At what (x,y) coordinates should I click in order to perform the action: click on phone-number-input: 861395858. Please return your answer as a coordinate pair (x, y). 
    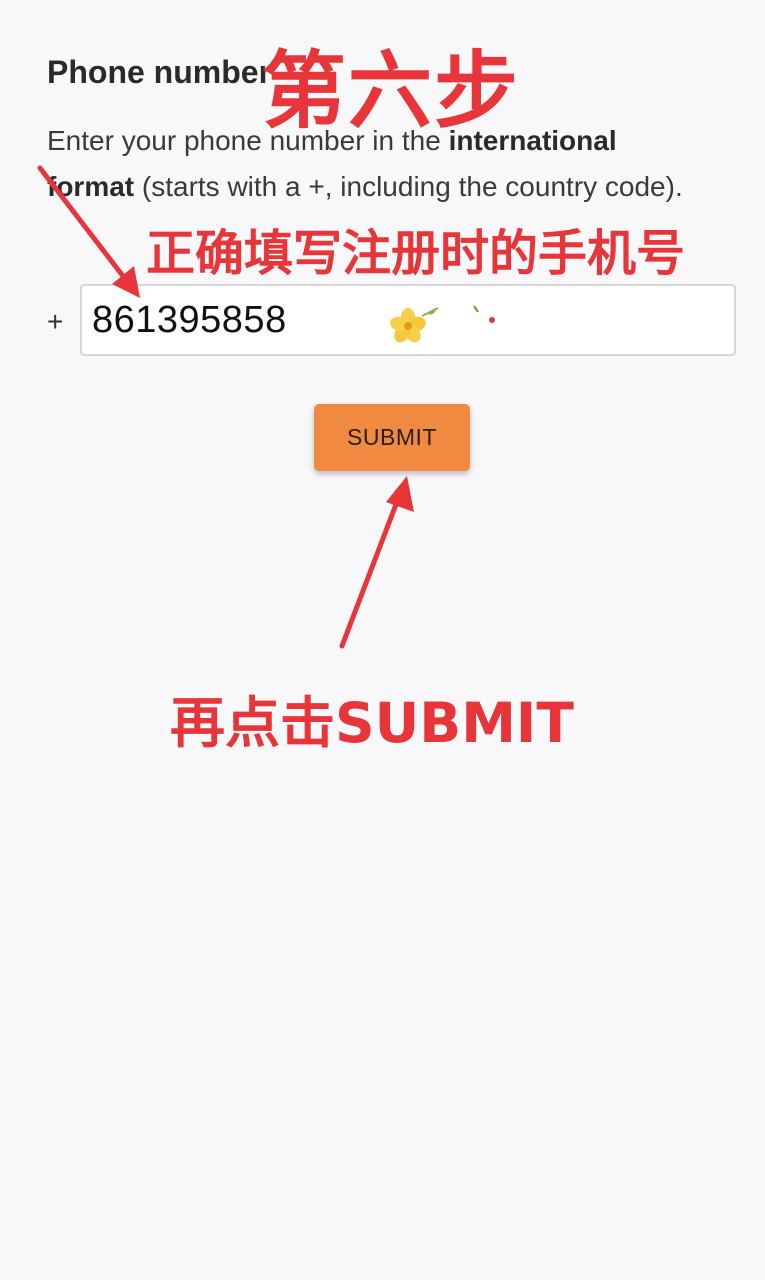
    Looking at the image, I should click on (408, 320).